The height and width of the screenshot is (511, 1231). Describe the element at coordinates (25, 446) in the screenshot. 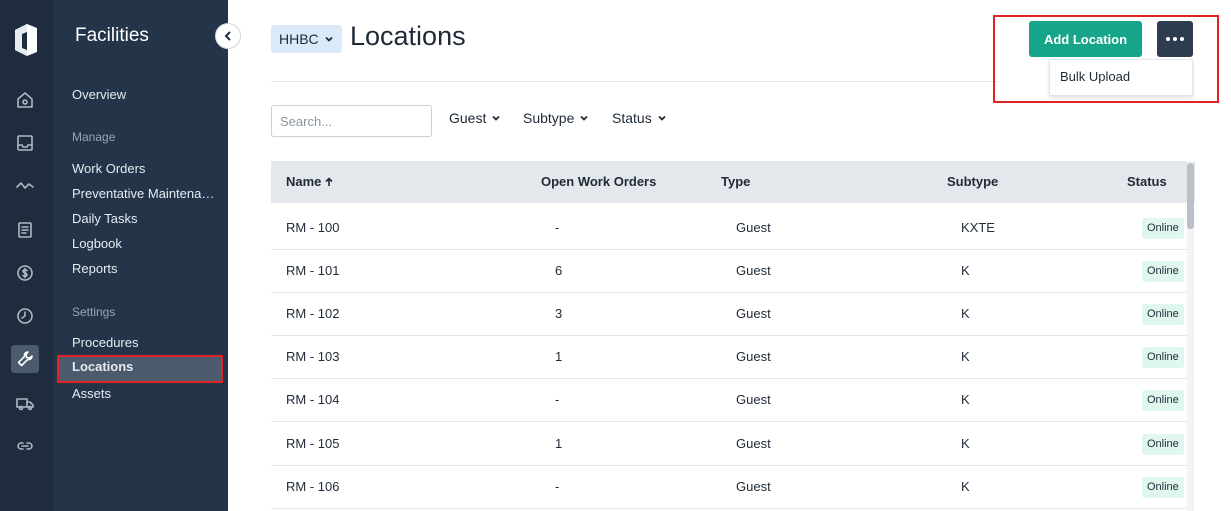

I see `link-icon` at that location.